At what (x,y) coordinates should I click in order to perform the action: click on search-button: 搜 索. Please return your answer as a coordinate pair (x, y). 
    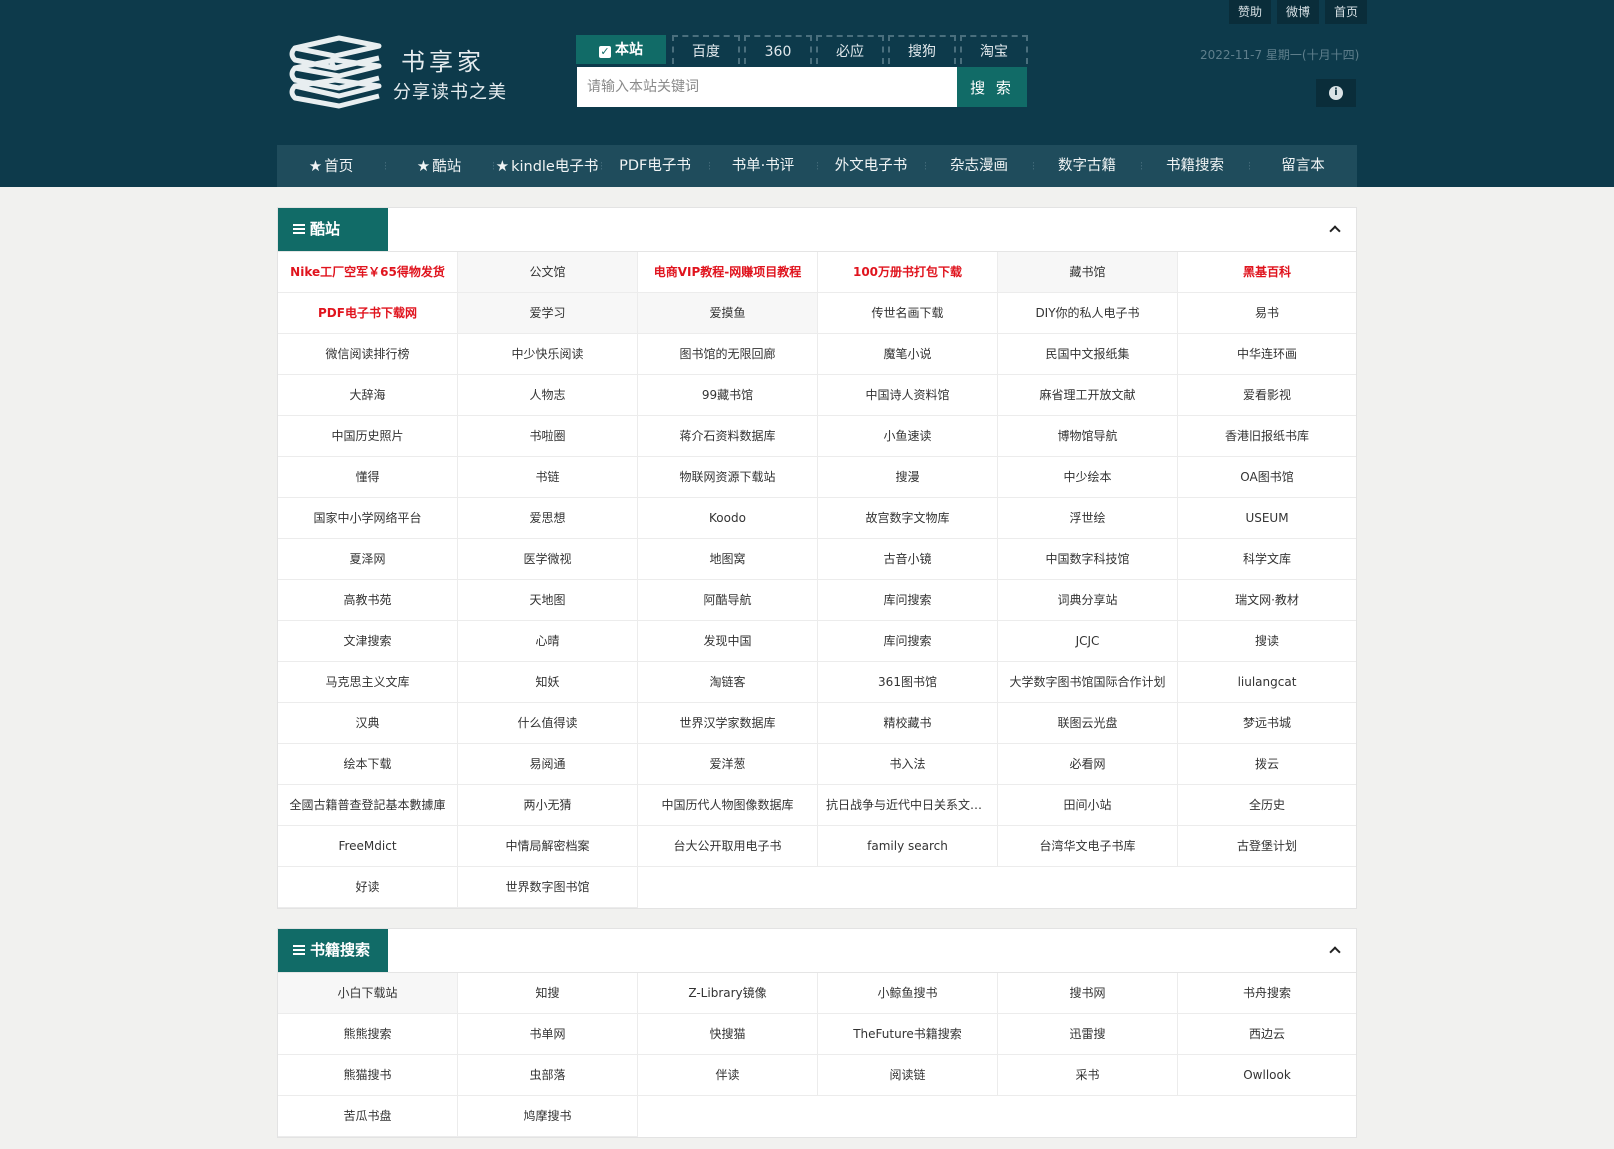
    Looking at the image, I should click on (992, 87).